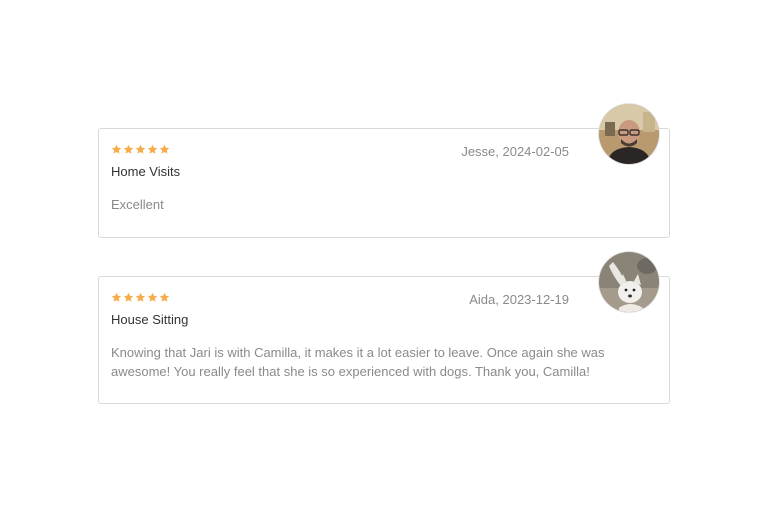 The width and height of the screenshot is (768, 512). What do you see at coordinates (515, 151) in the screenshot?
I see `review-author-date: Jesse, 2024-02-05` at bounding box center [515, 151].